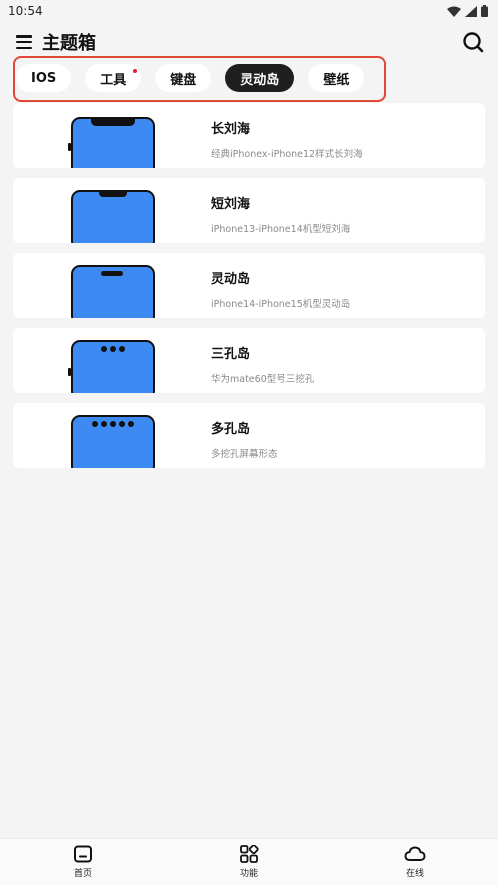 This screenshot has height=885, width=498. What do you see at coordinates (231, 429) in the screenshot?
I see `item-title: 多孔岛` at bounding box center [231, 429].